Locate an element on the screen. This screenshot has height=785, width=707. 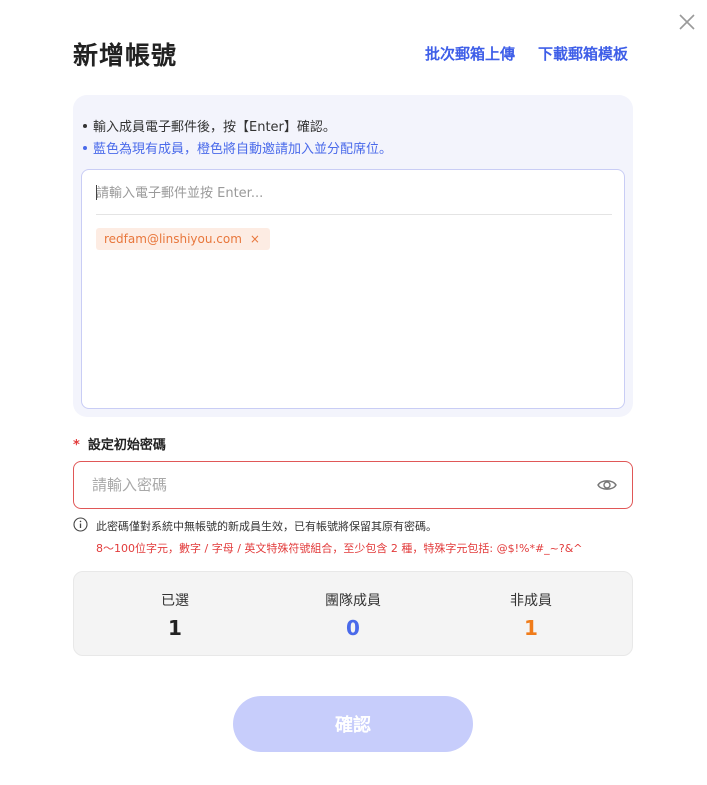
stat-label: 團隊成員 is located at coordinates (353, 601).